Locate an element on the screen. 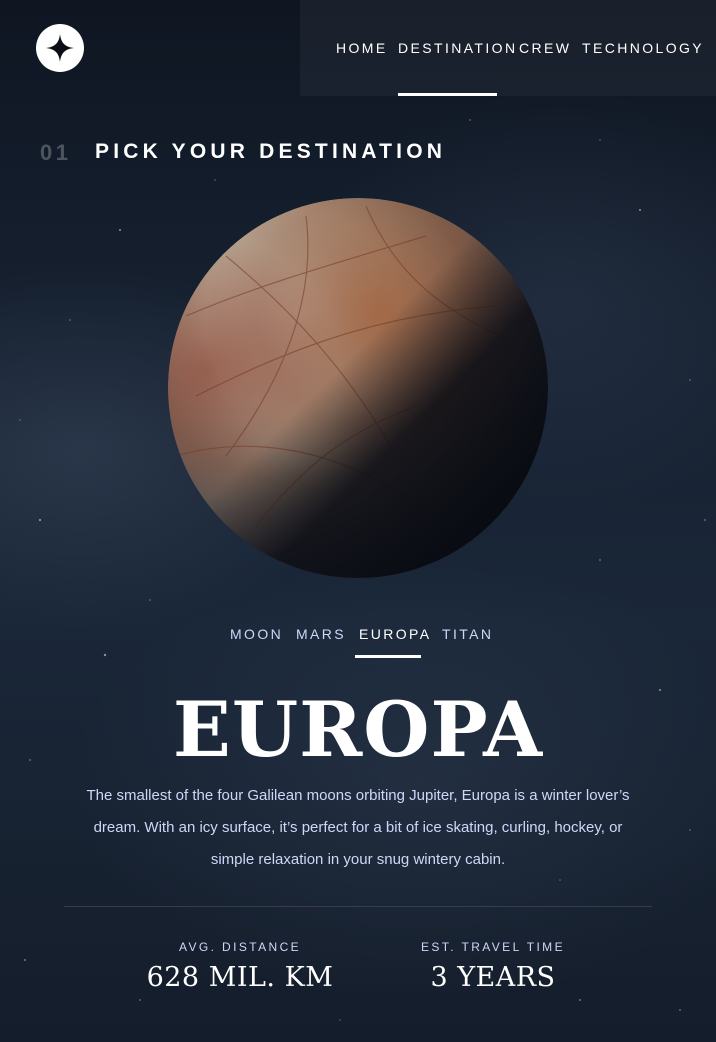  nav-item-technology: TECHNOLOGY is located at coordinates (643, 48).